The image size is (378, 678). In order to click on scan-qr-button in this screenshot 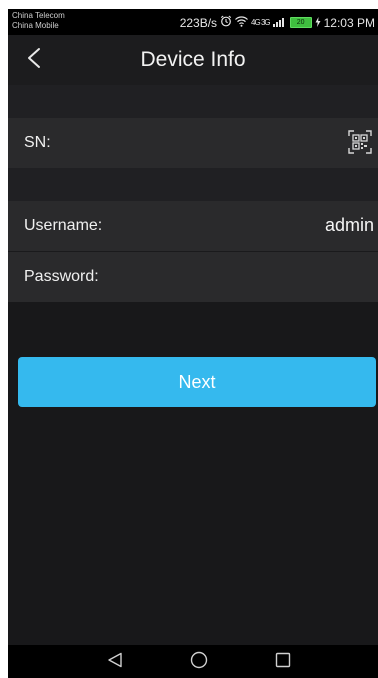, I will do `click(360, 142)`.